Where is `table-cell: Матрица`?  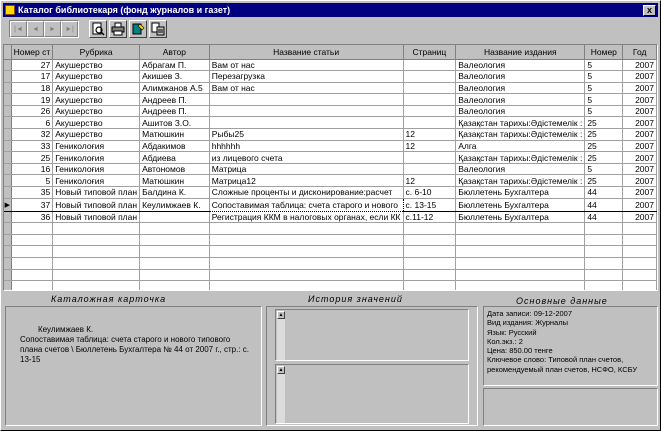
table-cell: Матрица is located at coordinates (306, 169).